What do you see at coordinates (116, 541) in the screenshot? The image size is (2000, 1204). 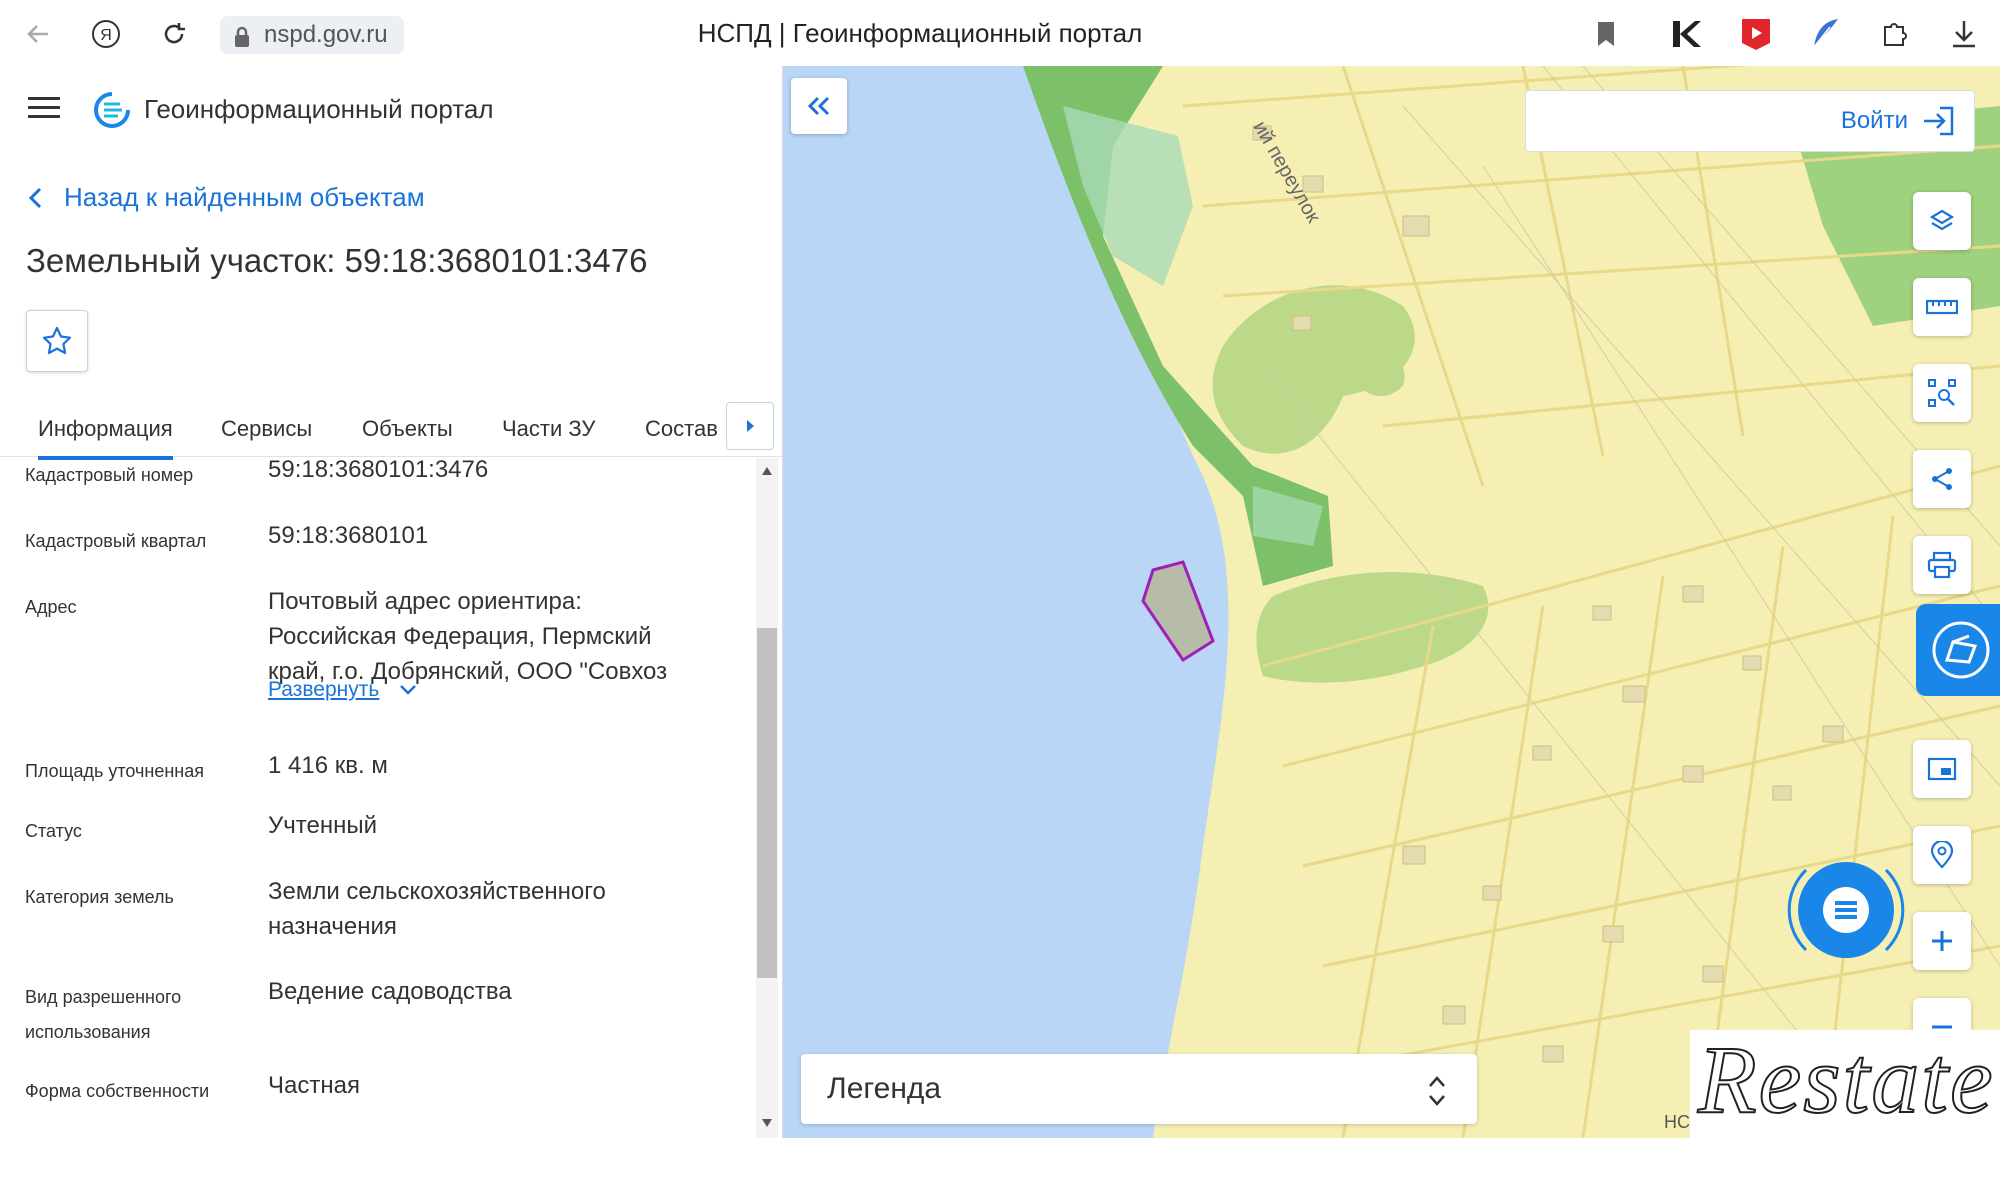 I see `label-cadastral-quarter: Кадастровый квартал` at bounding box center [116, 541].